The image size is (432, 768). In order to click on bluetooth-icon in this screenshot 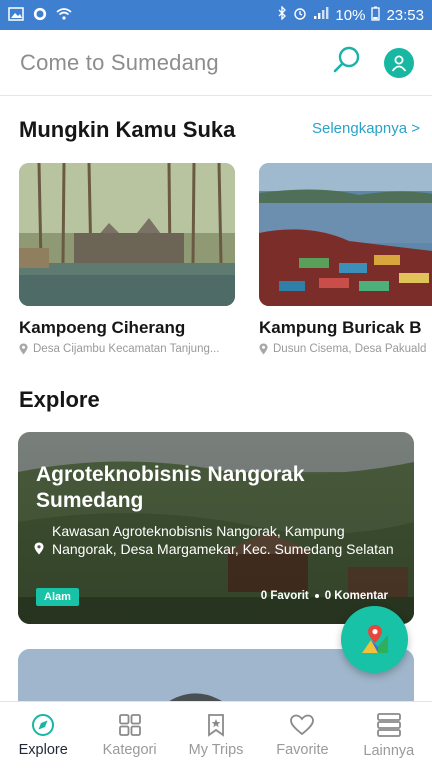, I will do `click(282, 14)`.